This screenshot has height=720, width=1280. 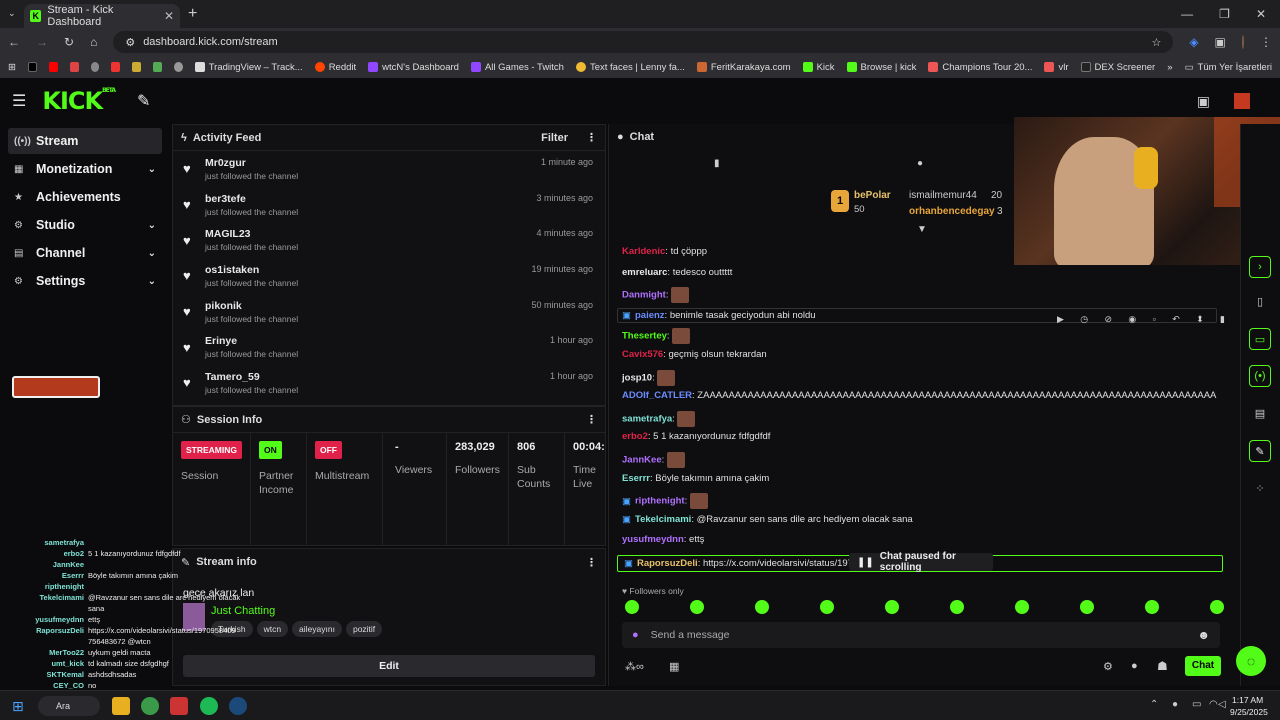 I want to click on chat-message: Danmight:, so click(x=656, y=295).